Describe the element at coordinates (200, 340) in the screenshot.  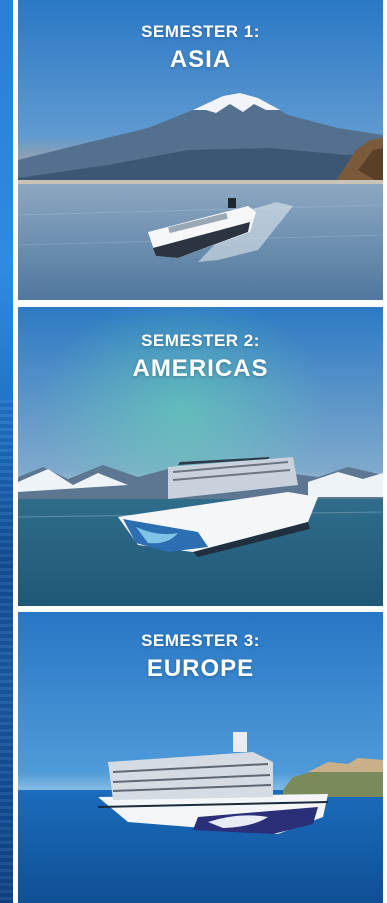
I see `semester-2-label: SEMESTER 2:` at that location.